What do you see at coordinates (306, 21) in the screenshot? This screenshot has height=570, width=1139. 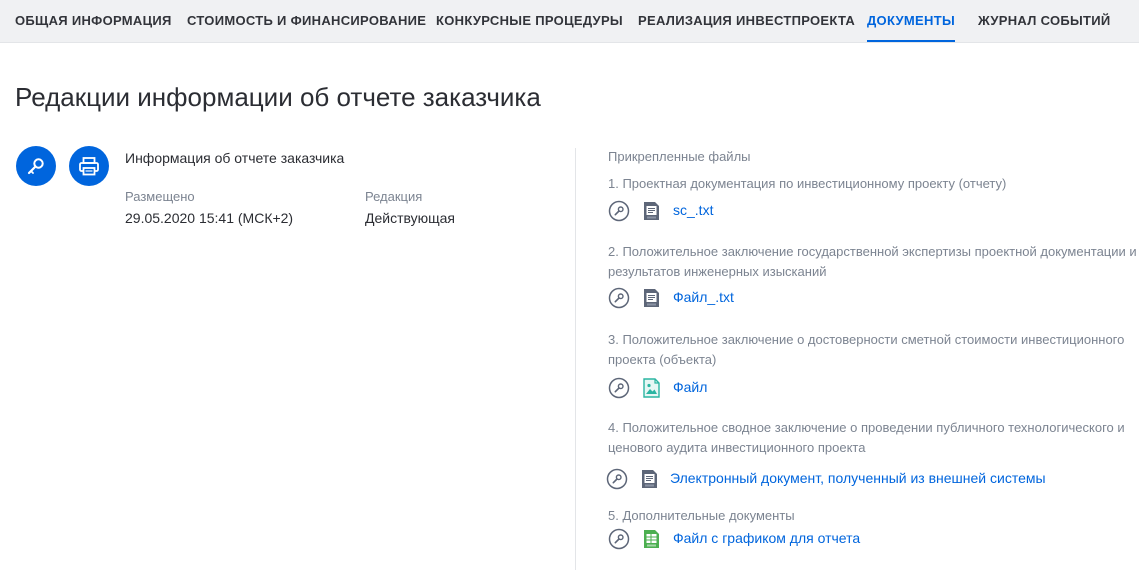 I see `tab-cost-financing: СТОИМОСТЬ И ФИНАНСИРОВАНИЕ` at bounding box center [306, 21].